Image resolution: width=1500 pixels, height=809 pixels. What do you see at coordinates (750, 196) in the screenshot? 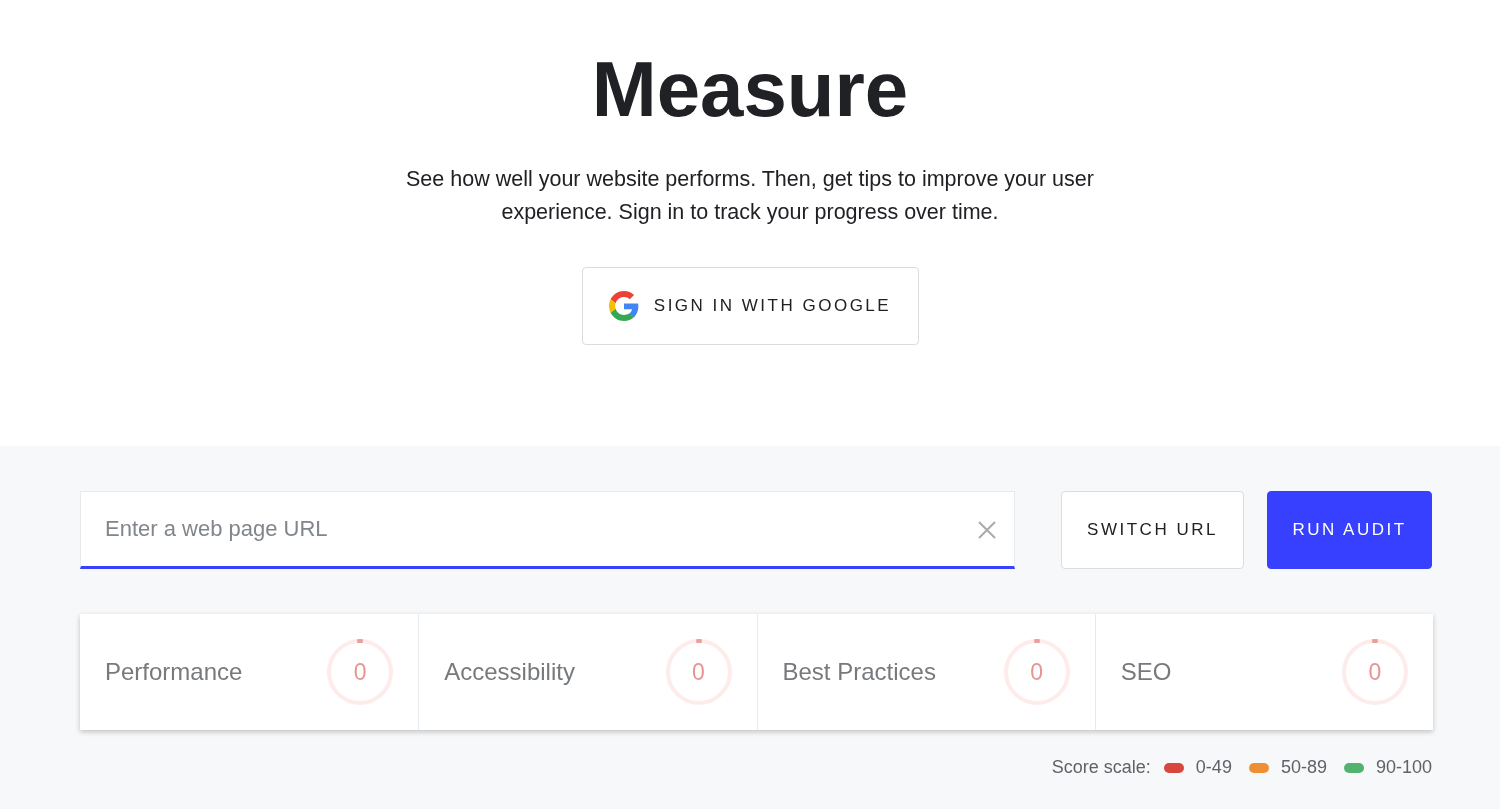
I see `page-description: See how well your website performs. Then, get tips to improve your user experience. Sign in to track your progress over time.` at bounding box center [750, 196].